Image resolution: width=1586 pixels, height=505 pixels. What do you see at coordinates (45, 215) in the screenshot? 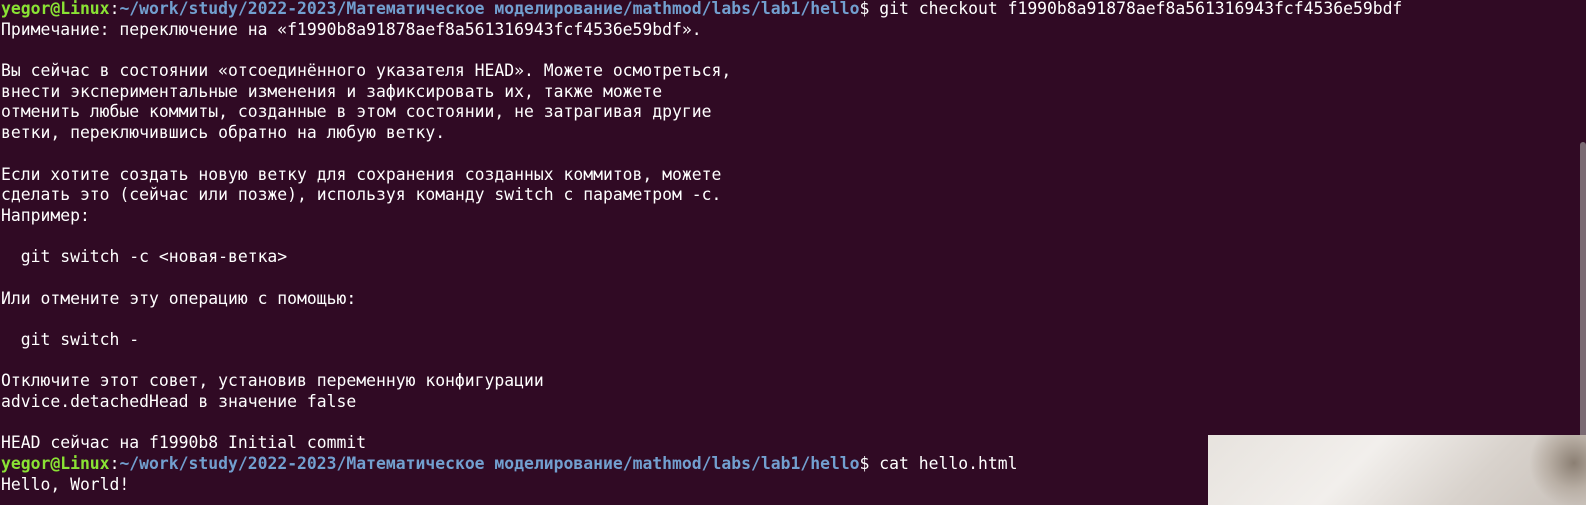
I see `output-line: Например:` at bounding box center [45, 215].